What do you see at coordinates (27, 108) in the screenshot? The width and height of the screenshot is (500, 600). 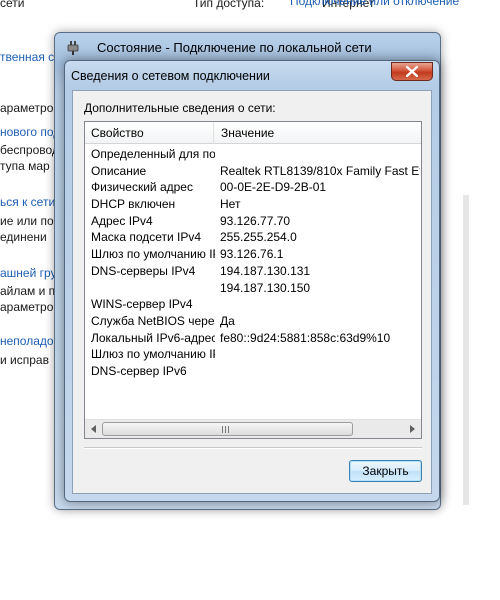 I see `bg-fragment-2: араметро` at bounding box center [27, 108].